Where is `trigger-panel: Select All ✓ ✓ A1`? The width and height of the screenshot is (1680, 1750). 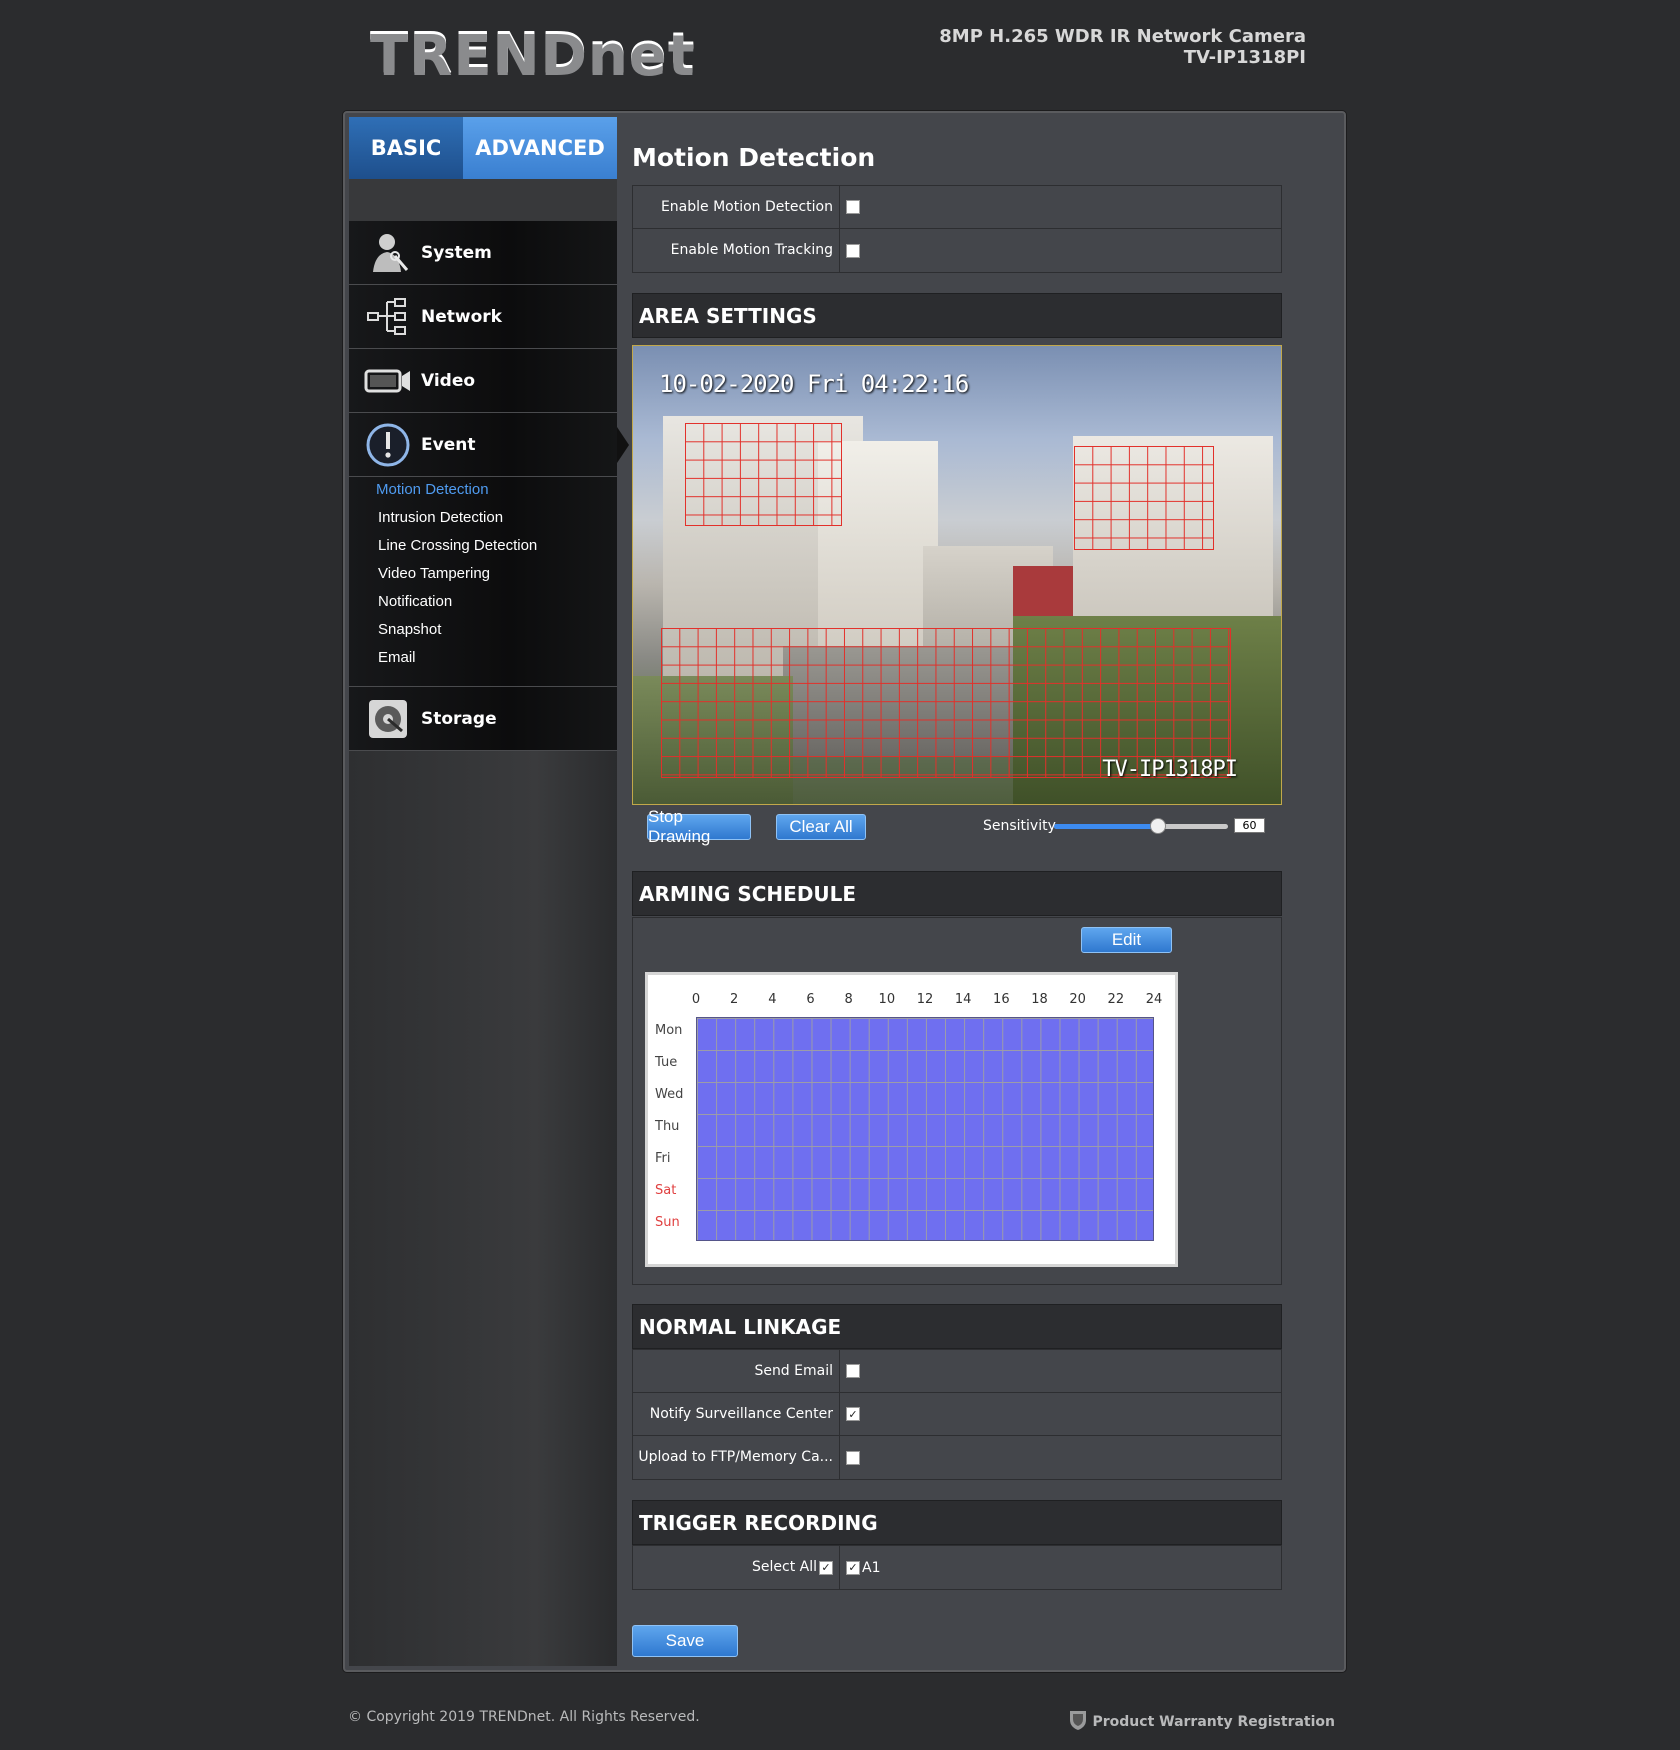
trigger-panel: Select All ✓ ✓ A1 is located at coordinates (957, 1567).